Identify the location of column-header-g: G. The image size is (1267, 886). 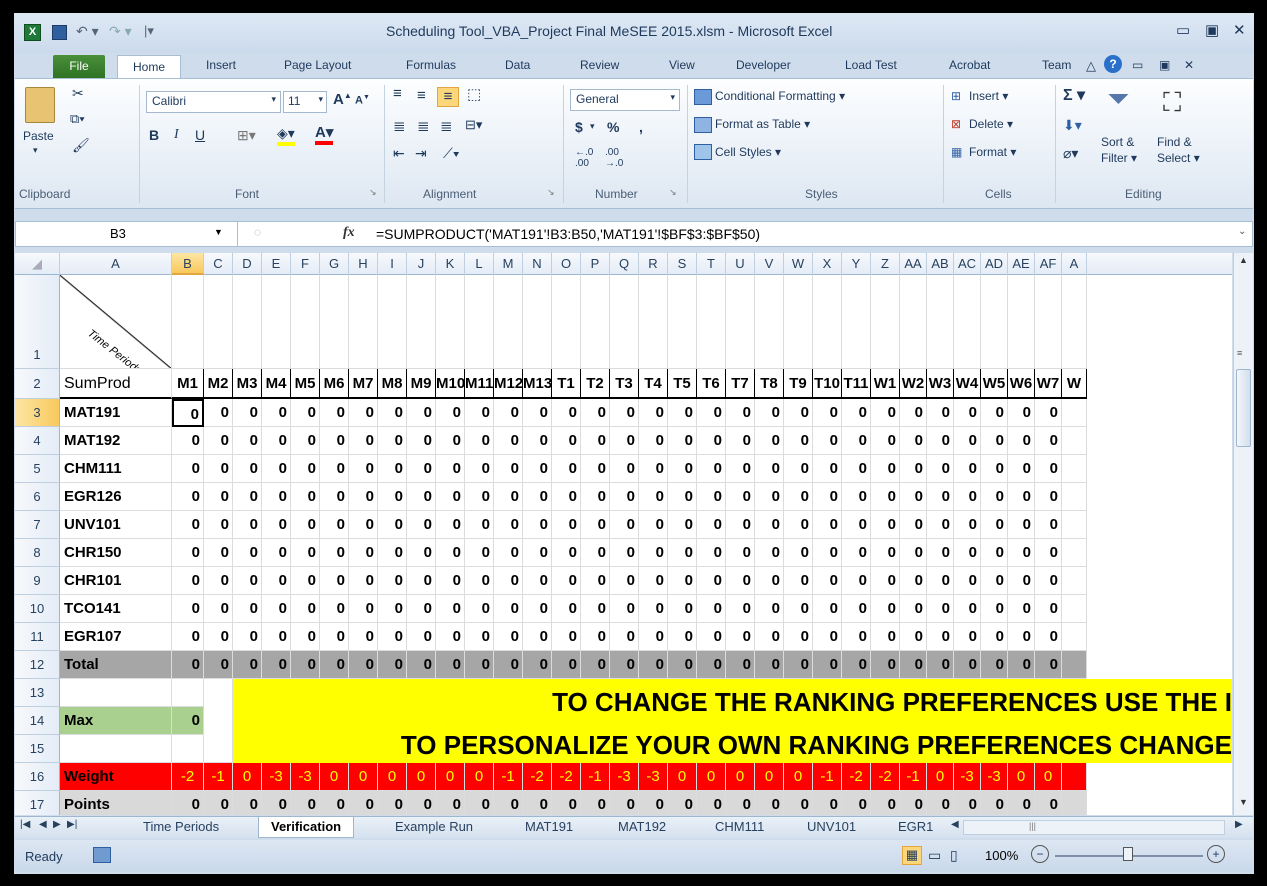
(334, 264).